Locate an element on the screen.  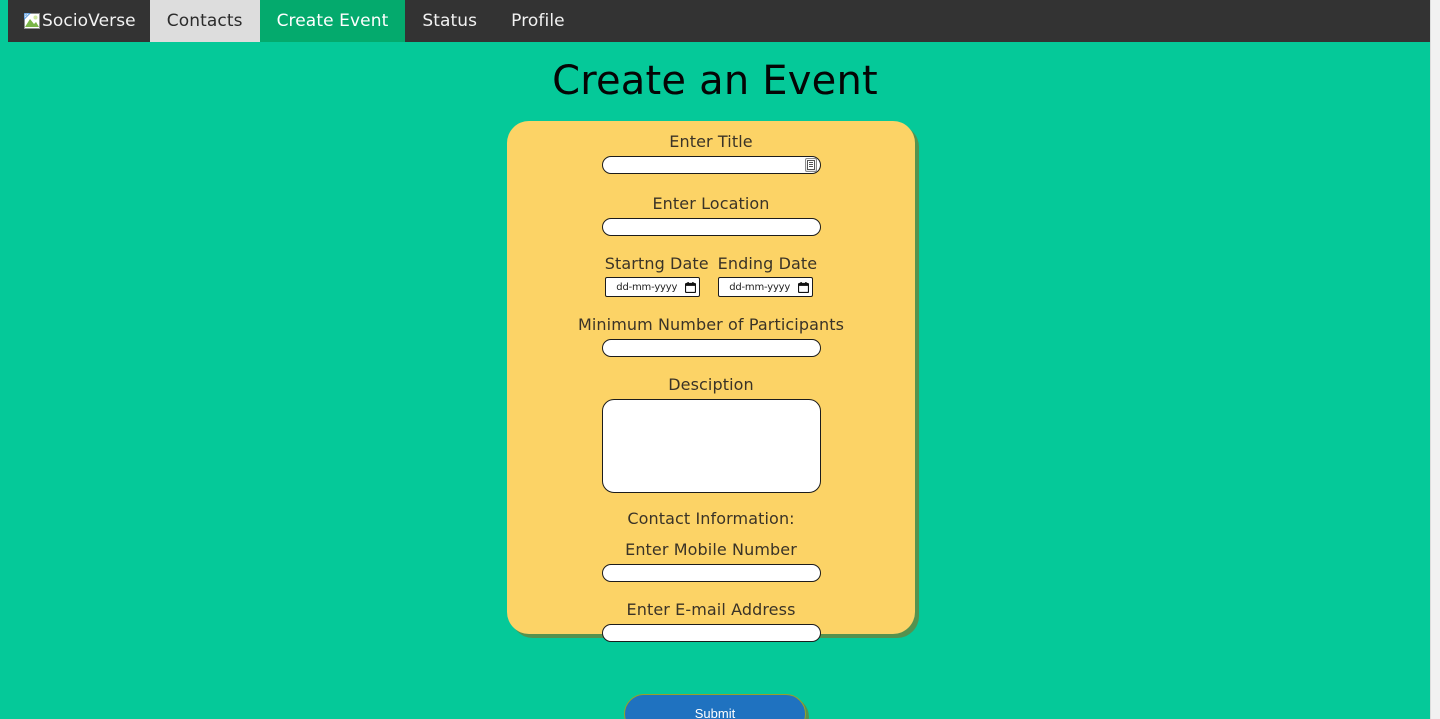
submit-row: Submit is located at coordinates (715, 706).